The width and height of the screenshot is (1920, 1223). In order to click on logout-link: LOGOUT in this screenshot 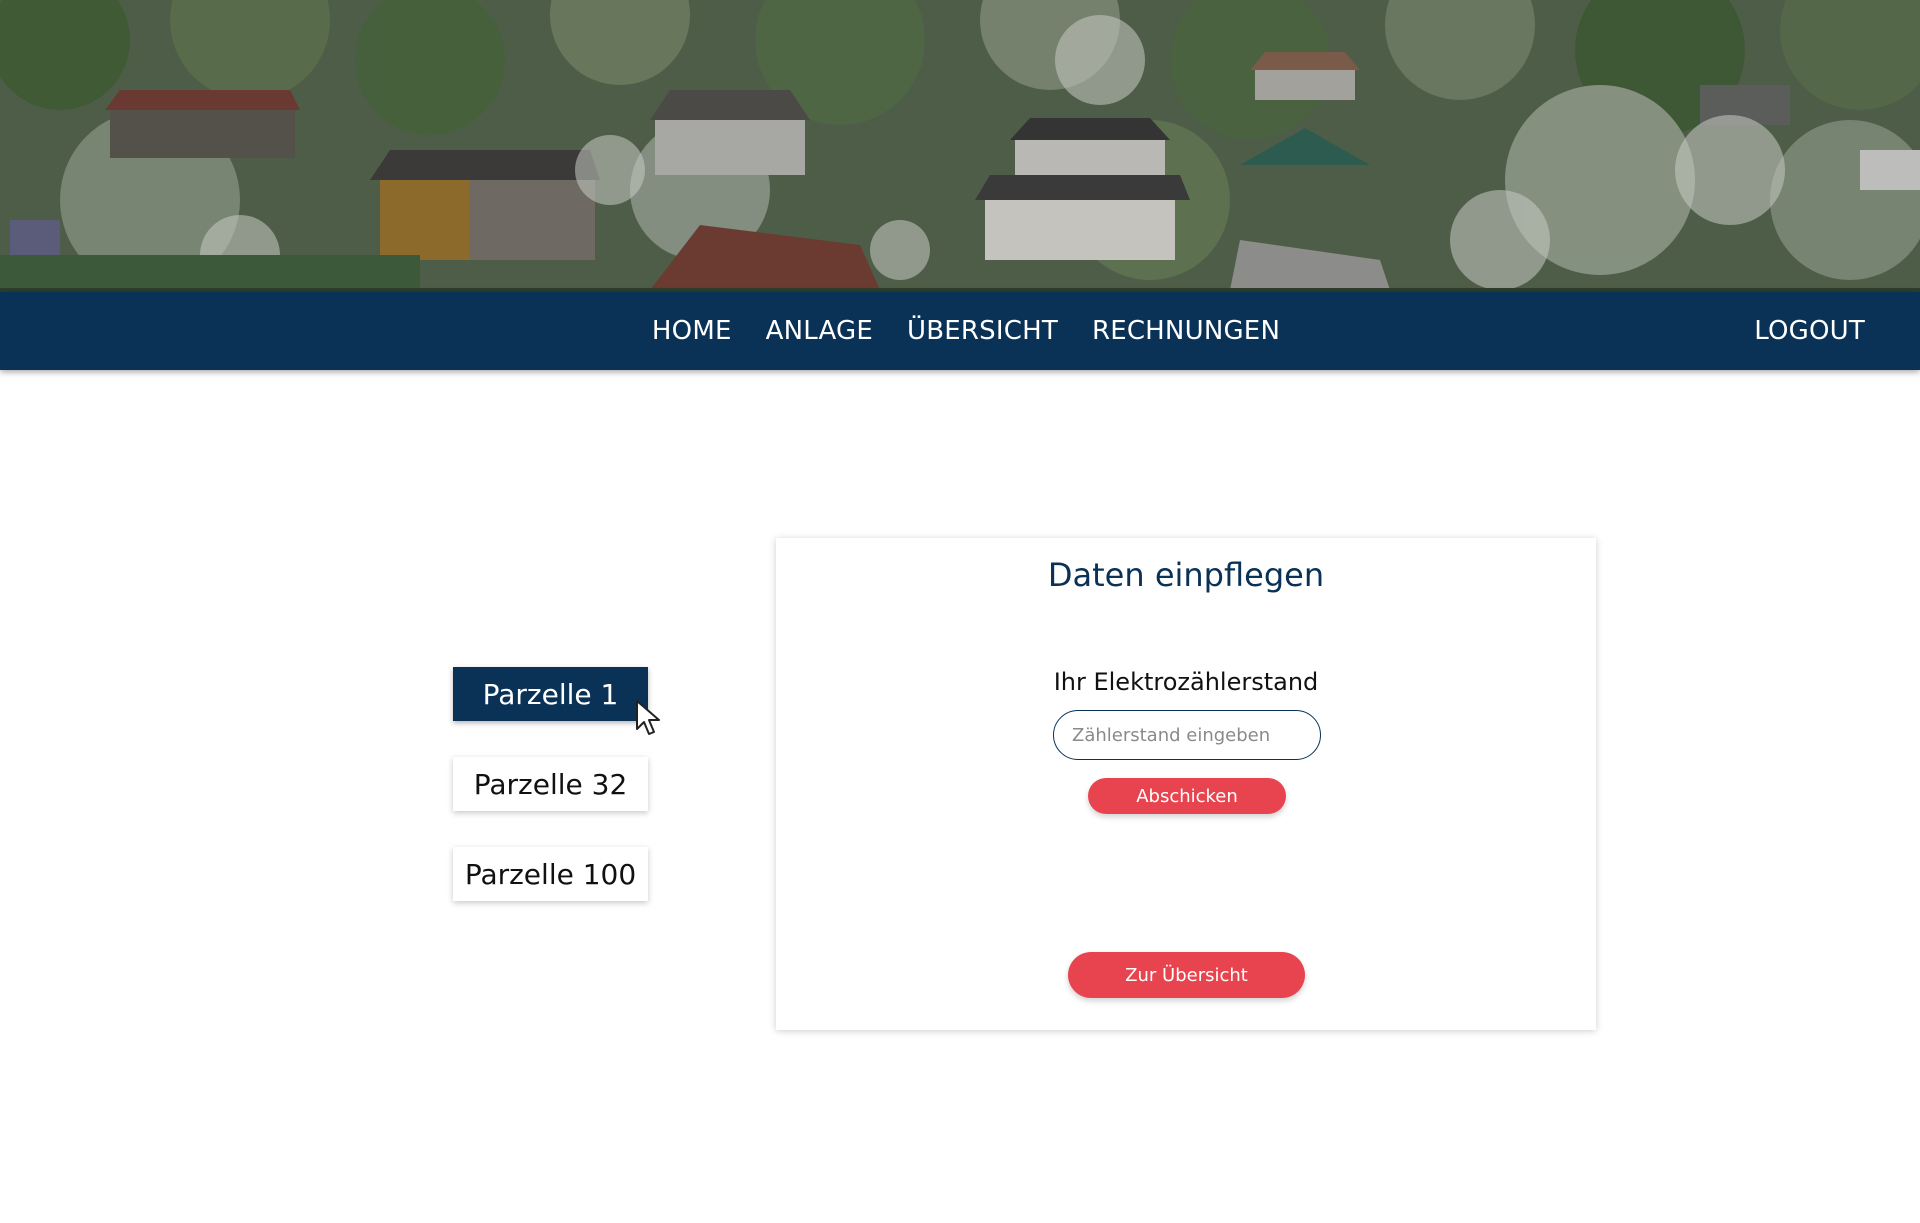, I will do `click(1809, 331)`.